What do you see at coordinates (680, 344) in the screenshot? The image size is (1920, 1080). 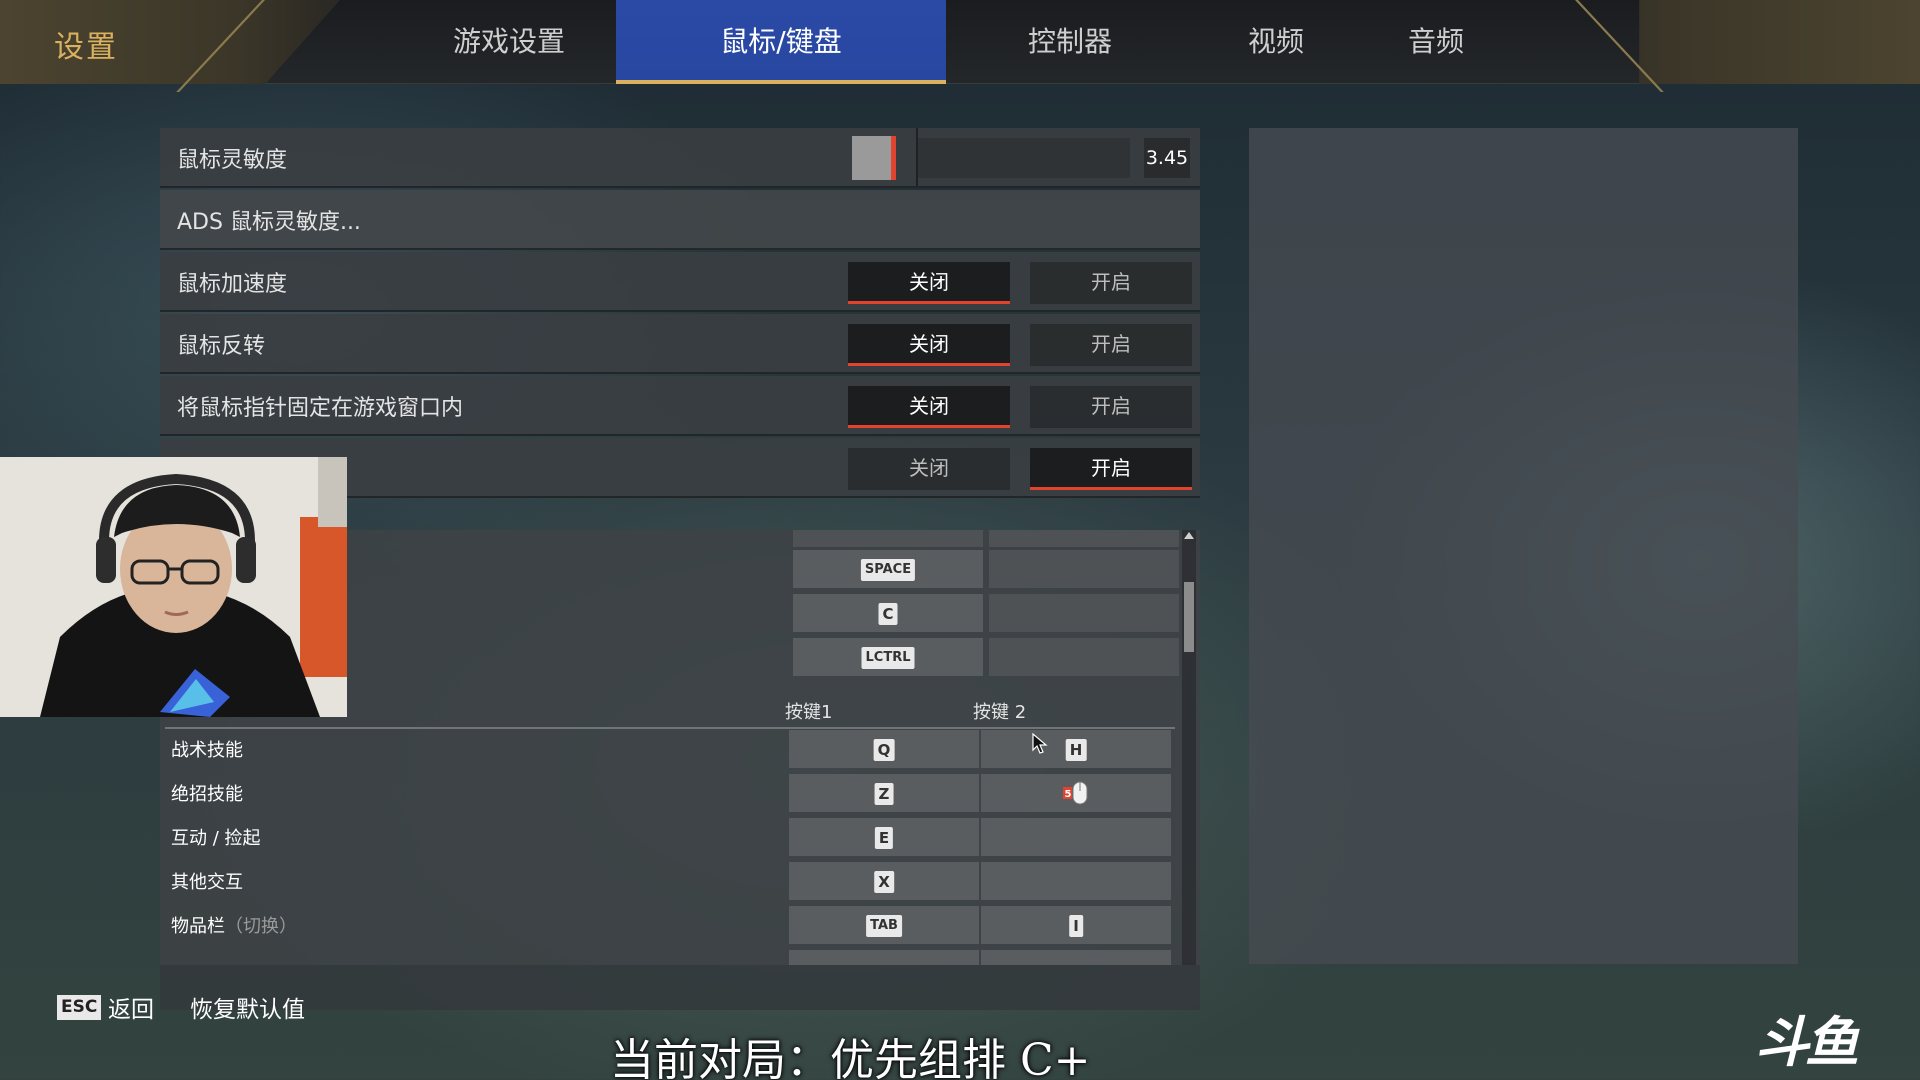 I see `mouse-invert-row: 鼠标反转 关闭 开启` at bounding box center [680, 344].